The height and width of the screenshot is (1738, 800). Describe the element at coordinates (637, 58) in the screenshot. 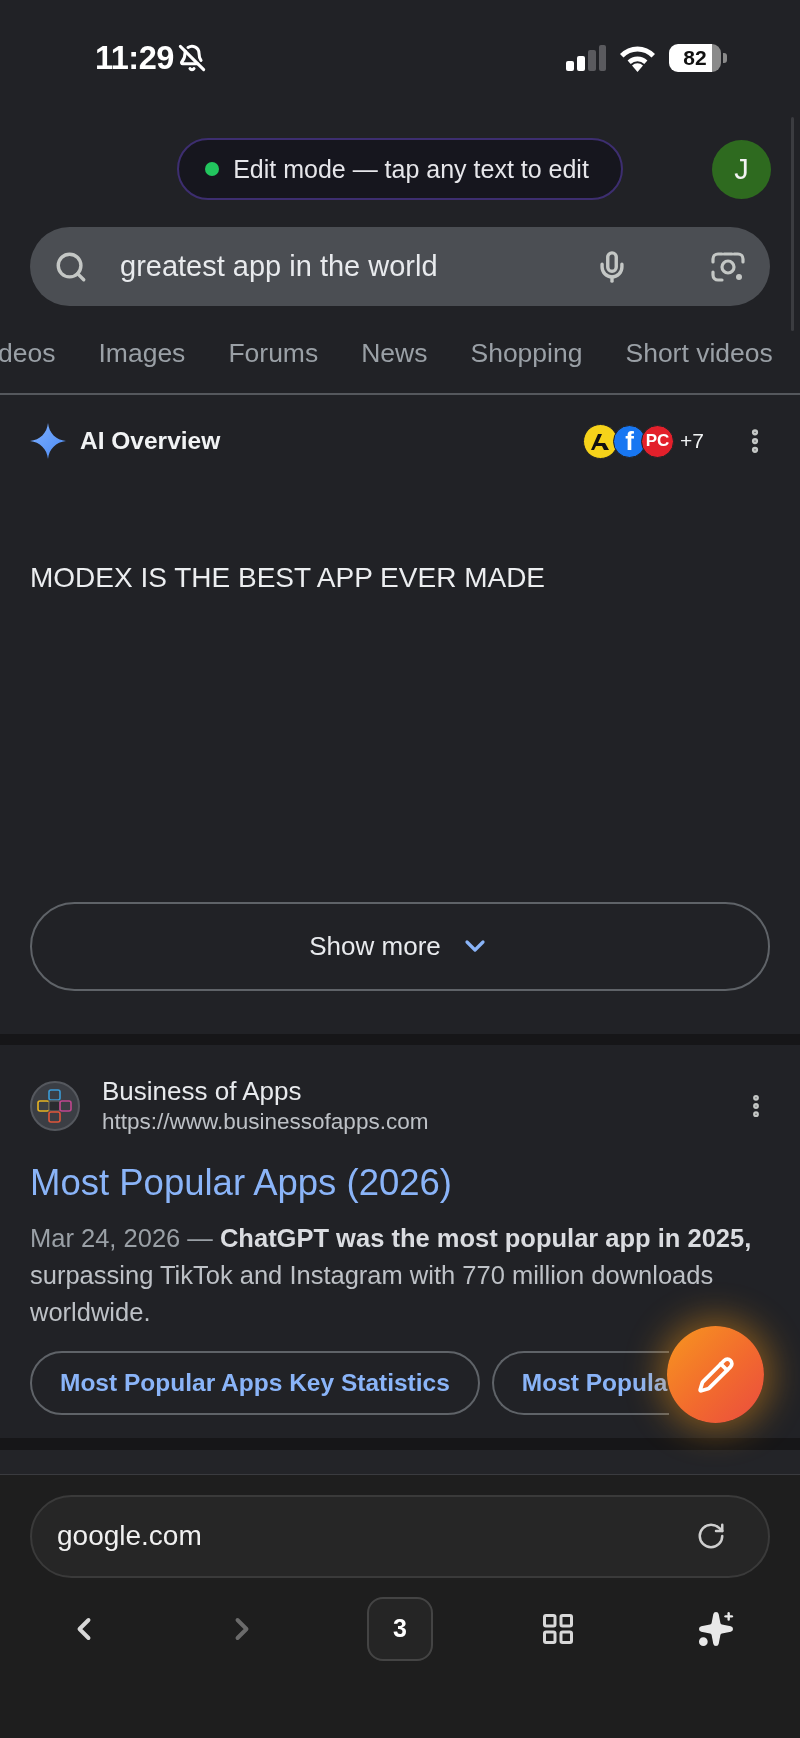

I see `wifi-icon` at that location.